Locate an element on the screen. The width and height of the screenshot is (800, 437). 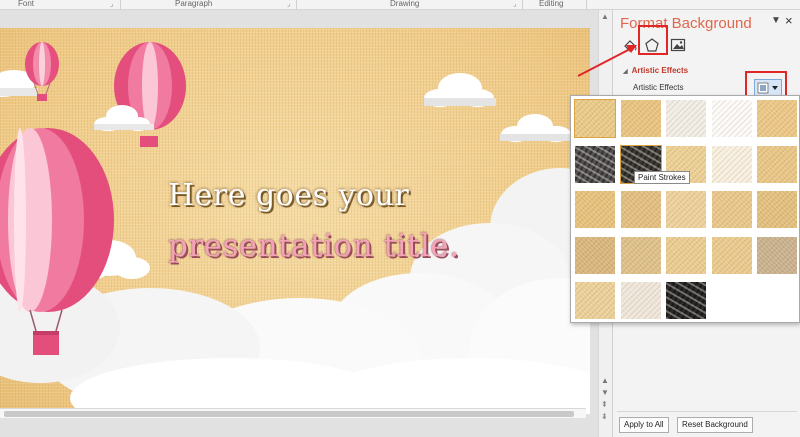
ribbon-group-font: Font is located at coordinates (26, 4).